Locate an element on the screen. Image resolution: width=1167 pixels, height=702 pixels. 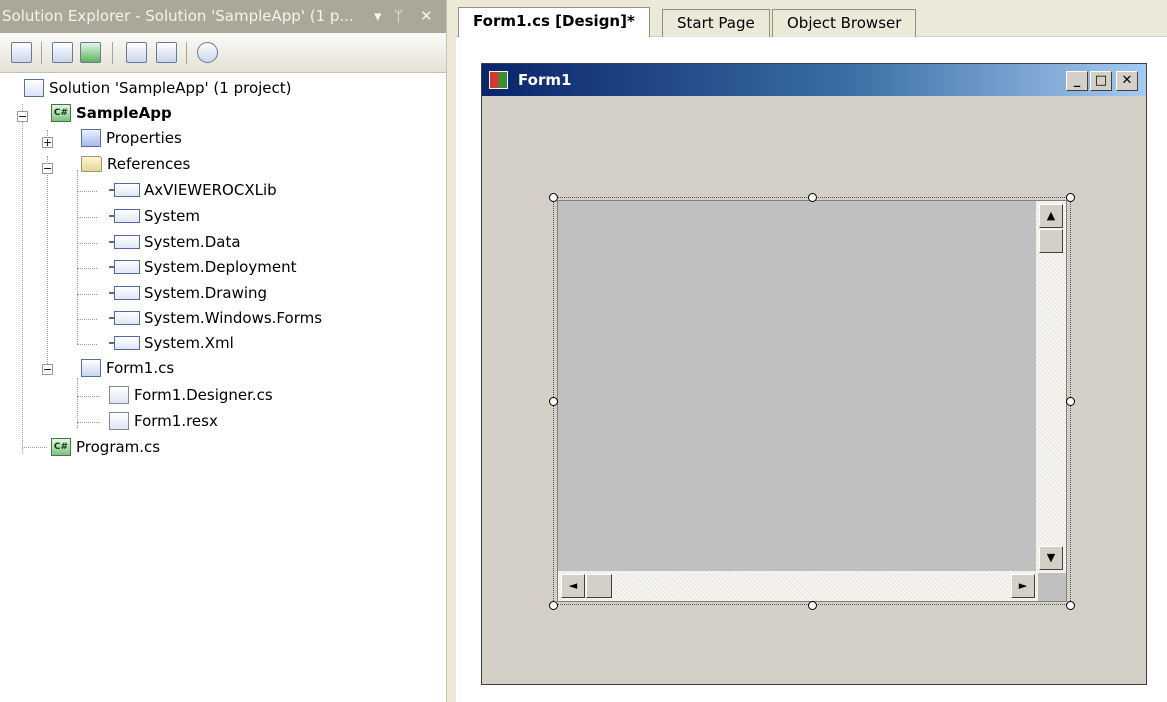
tab-object-browser: Object Browser is located at coordinates (844, 23).